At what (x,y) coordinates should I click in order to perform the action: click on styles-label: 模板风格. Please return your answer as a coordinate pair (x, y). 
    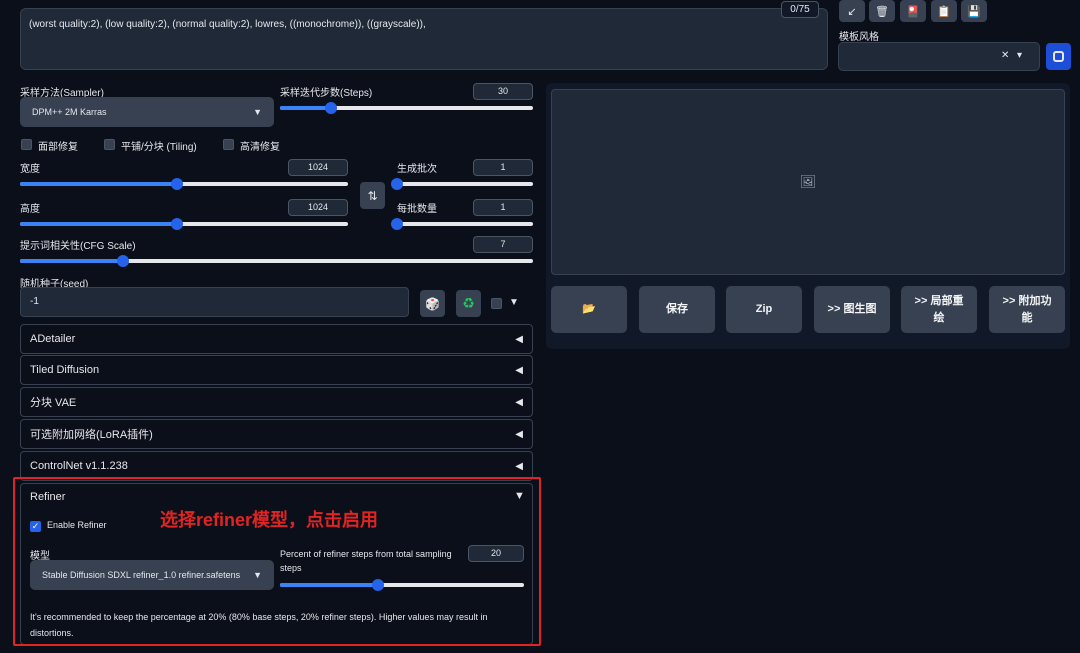
    Looking at the image, I should click on (859, 37).